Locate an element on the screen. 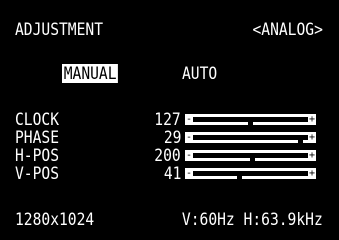 The width and height of the screenshot is (339, 240). setting-row-h-pos: H-POS 200 - + is located at coordinates (169, 156).